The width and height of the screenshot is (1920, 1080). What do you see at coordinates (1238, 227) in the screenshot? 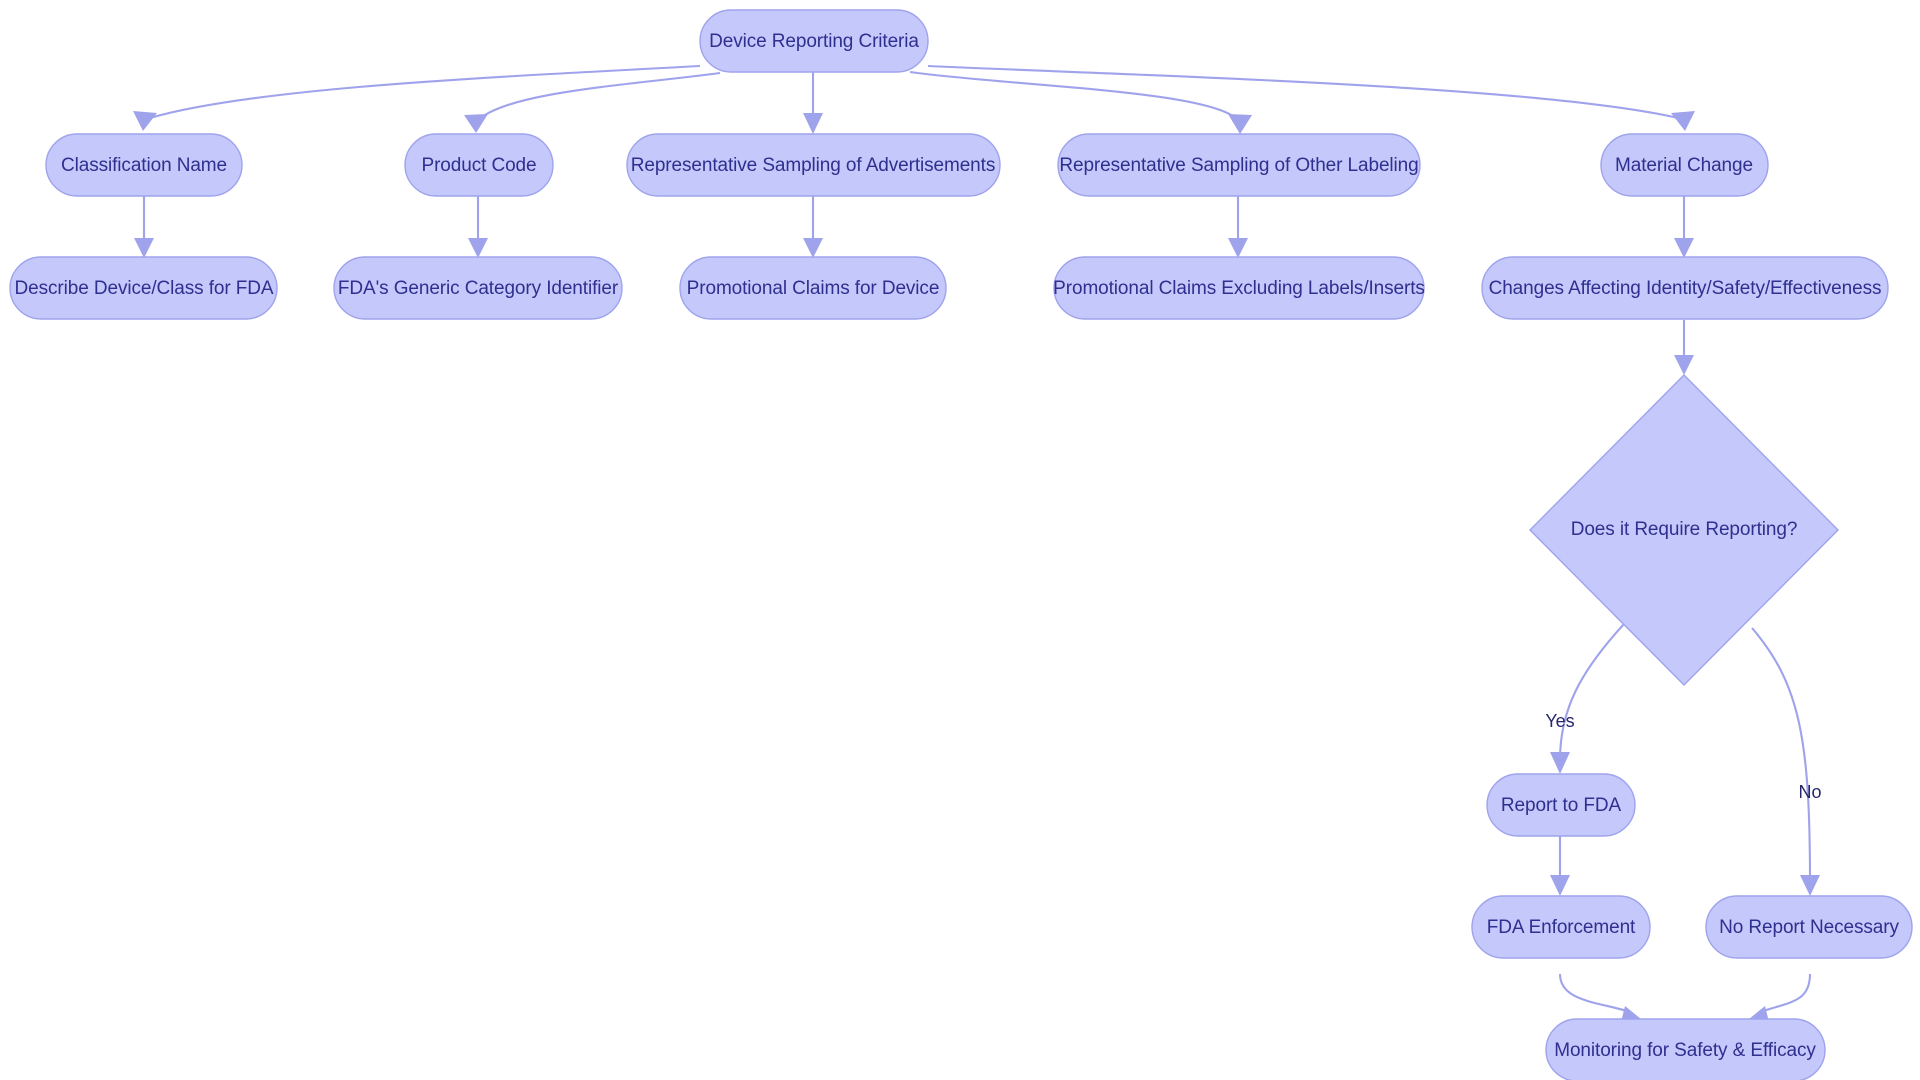
I see `edge-rep-sampling-other-to-promo-claims-excluding` at bounding box center [1238, 227].